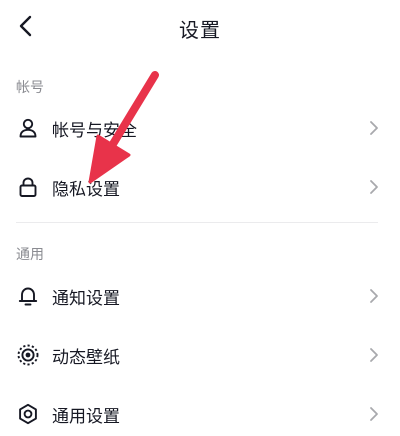 This screenshot has height=436, width=400. What do you see at coordinates (94, 130) in the screenshot?
I see `settings-item-label: 帐号与安全` at bounding box center [94, 130].